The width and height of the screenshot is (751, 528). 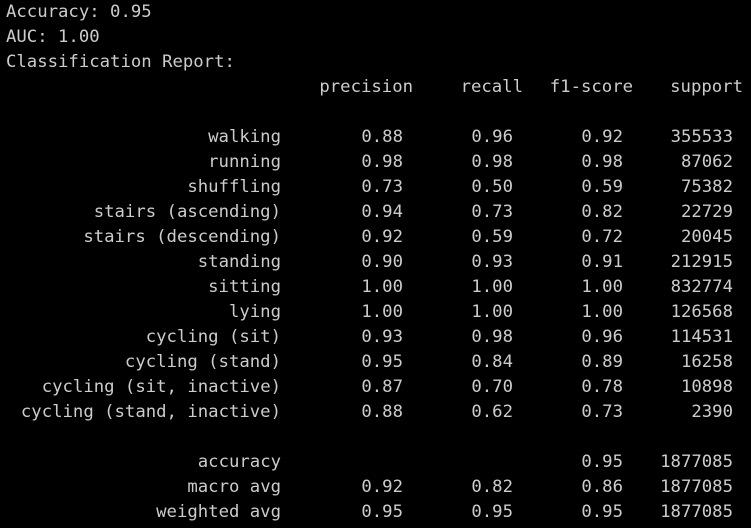 I want to click on support-value: 114531, so click(x=701, y=337).